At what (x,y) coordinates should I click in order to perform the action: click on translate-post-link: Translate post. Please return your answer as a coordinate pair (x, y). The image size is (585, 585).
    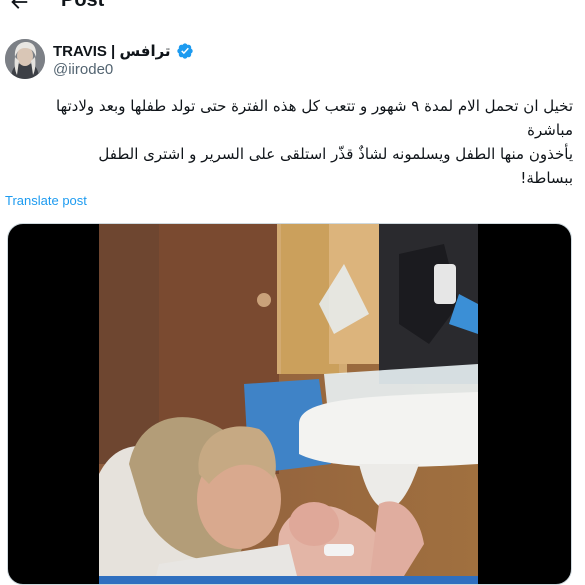
    Looking at the image, I should click on (46, 200).